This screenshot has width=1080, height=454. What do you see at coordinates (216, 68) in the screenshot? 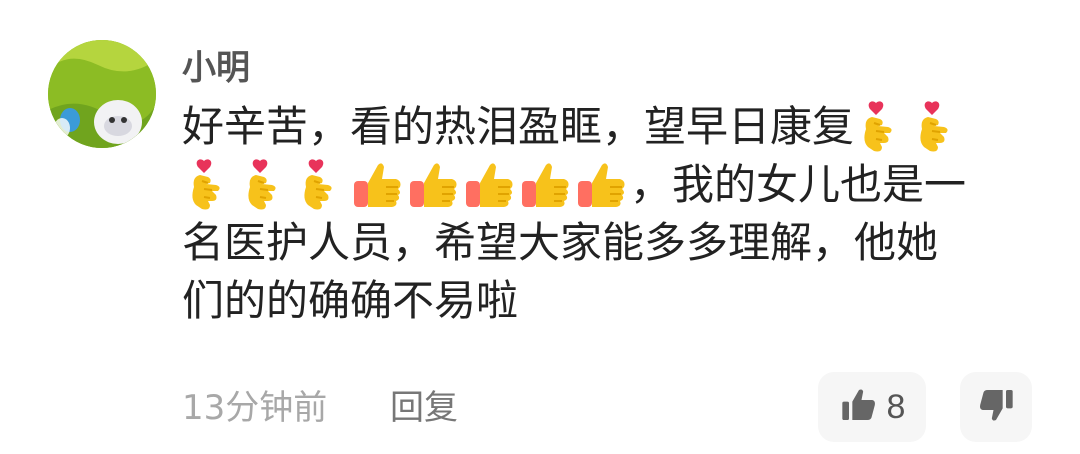
I see `username: 小明` at bounding box center [216, 68].